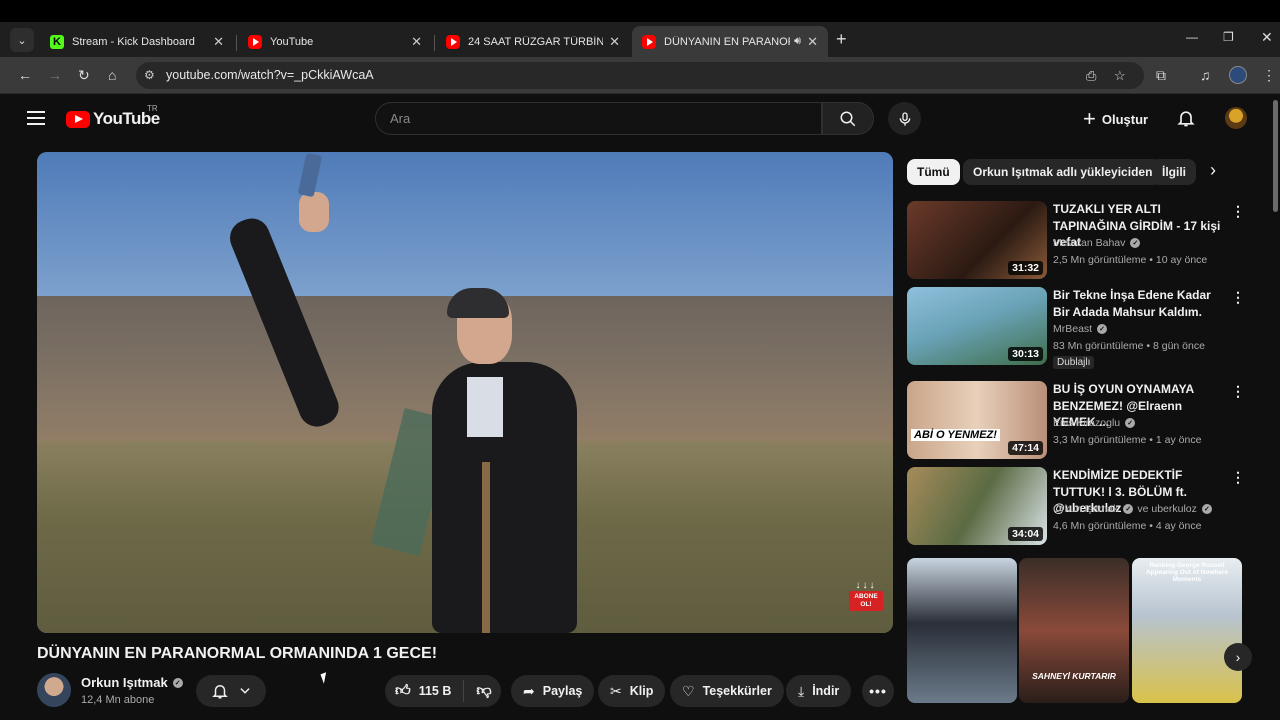 This screenshot has height=720, width=1280. What do you see at coordinates (112, 75) in the screenshot?
I see `home-icon: ⌂` at bounding box center [112, 75].